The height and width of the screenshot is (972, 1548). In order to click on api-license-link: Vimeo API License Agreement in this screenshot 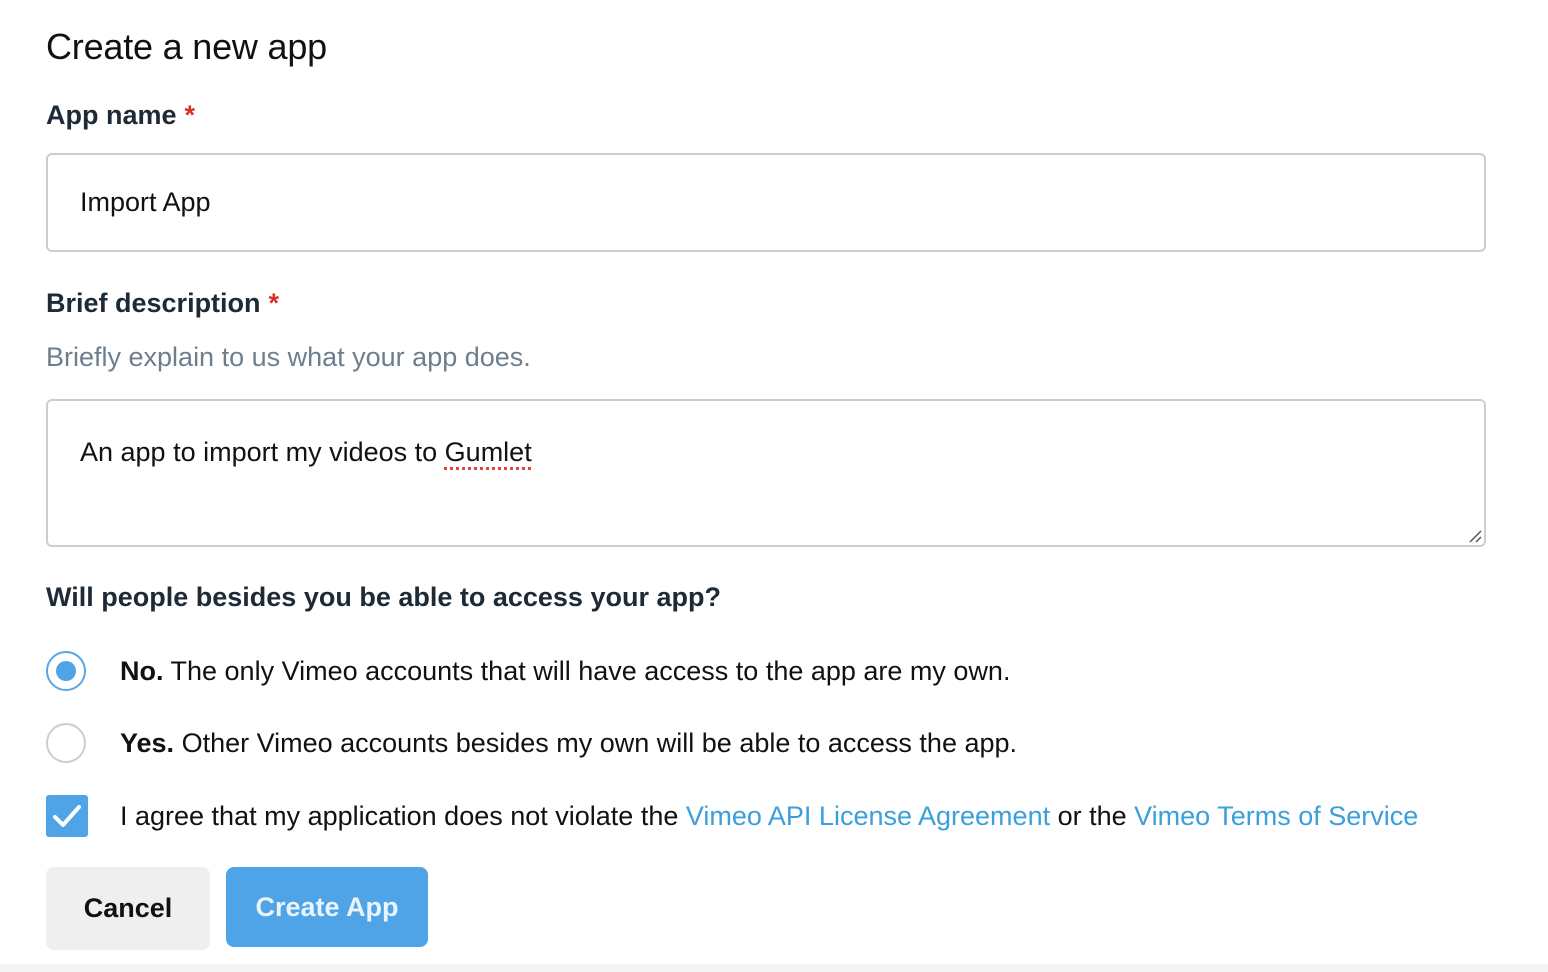, I will do `click(868, 816)`.